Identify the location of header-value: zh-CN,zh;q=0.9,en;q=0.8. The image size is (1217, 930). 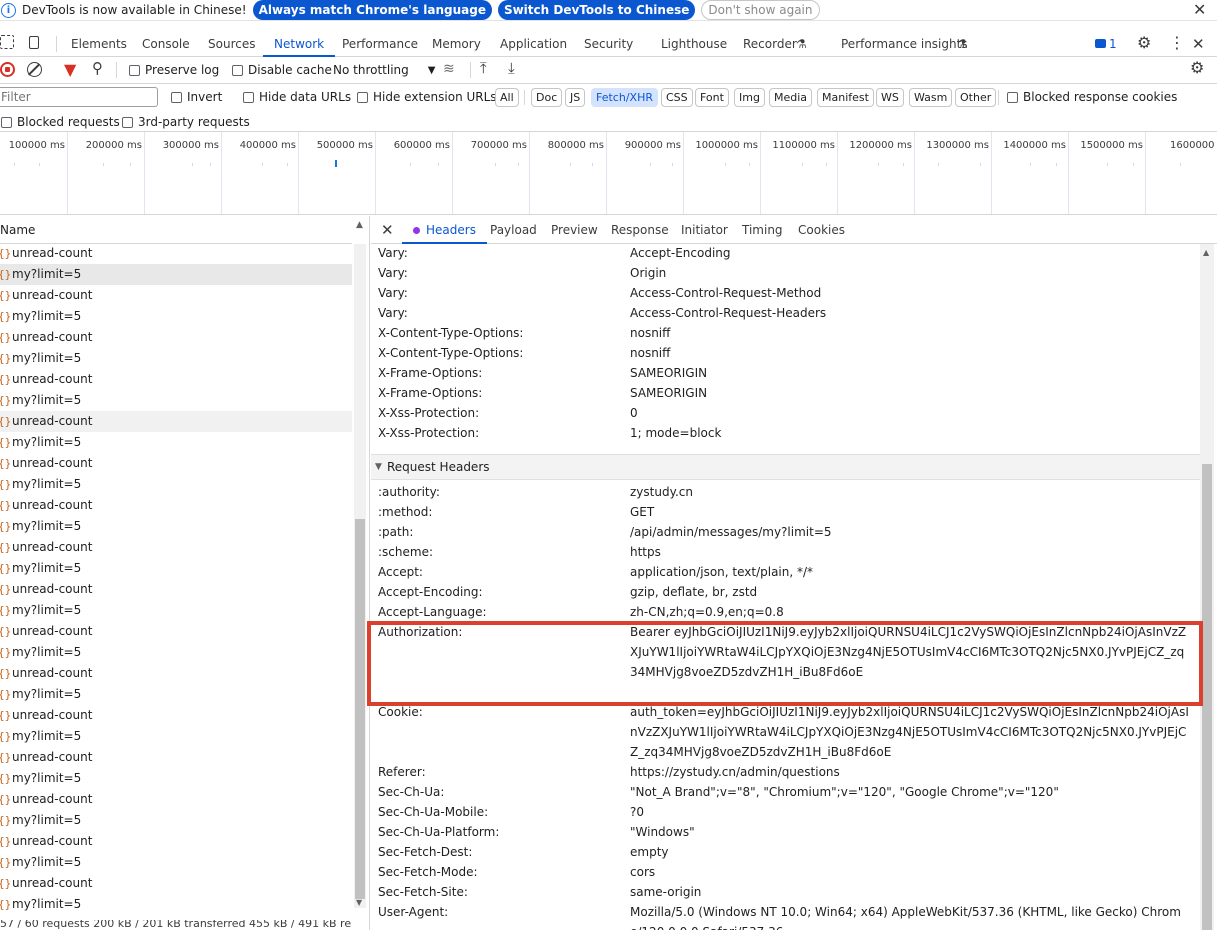
(910, 612).